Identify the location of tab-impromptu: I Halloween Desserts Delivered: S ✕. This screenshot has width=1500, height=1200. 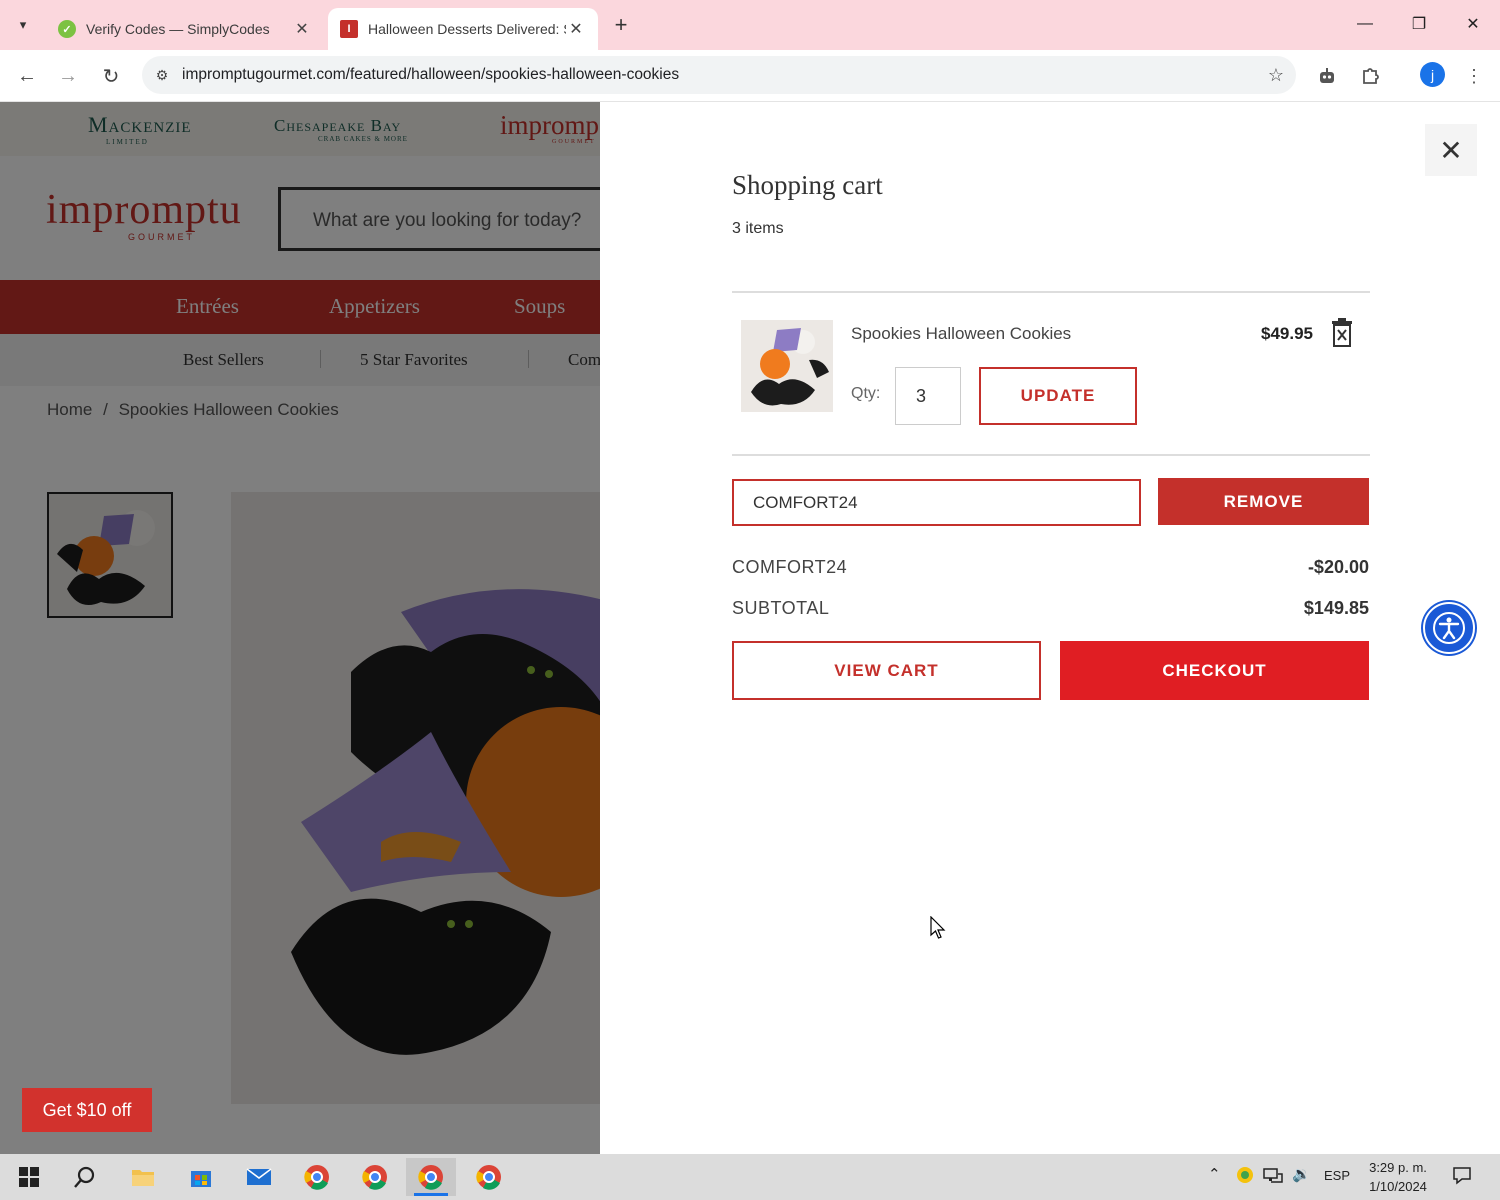
(463, 29).